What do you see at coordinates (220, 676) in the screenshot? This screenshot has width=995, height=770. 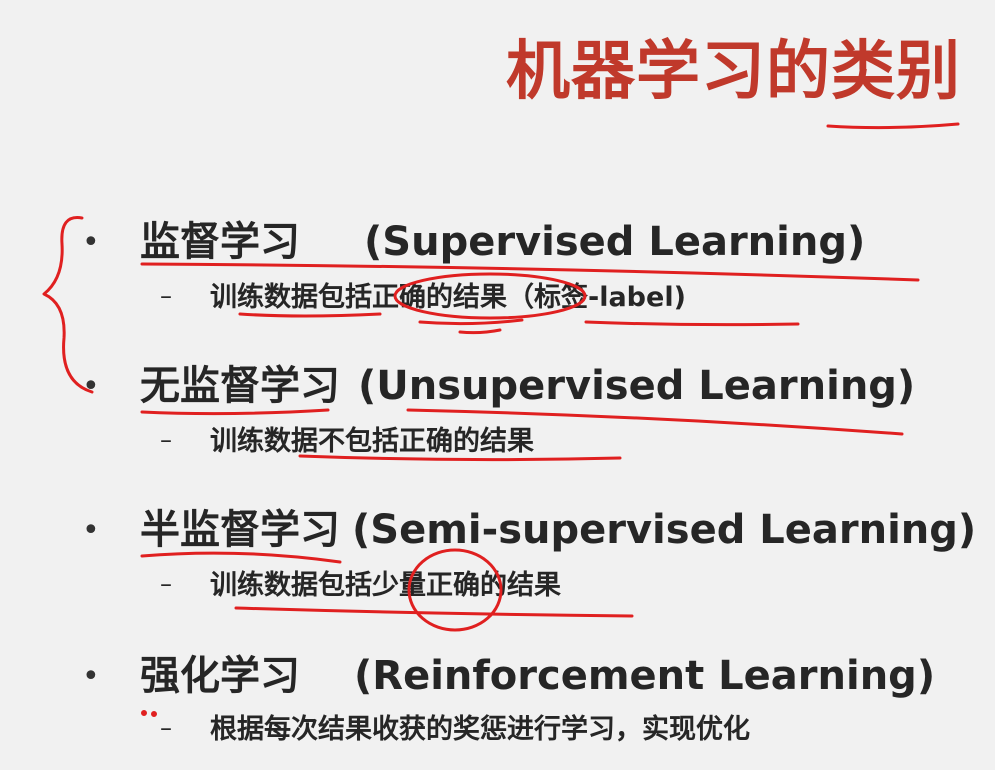 I see `item-heading-zh: 强化学习` at bounding box center [220, 676].